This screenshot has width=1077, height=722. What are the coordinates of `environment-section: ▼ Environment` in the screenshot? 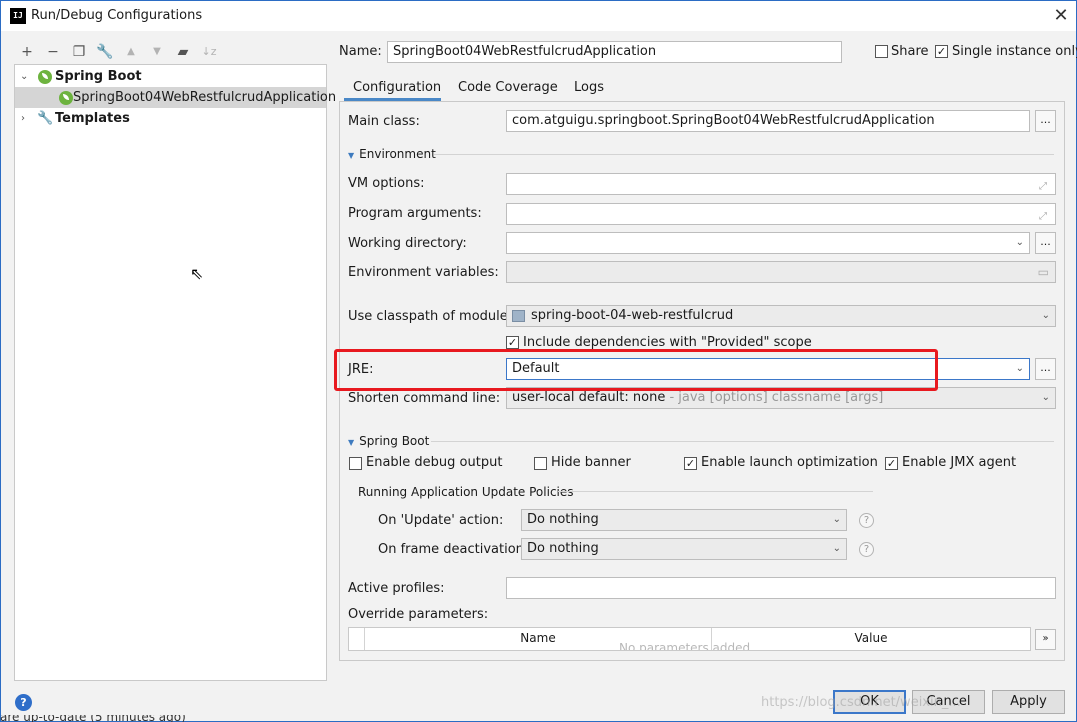 It's located at (392, 154).